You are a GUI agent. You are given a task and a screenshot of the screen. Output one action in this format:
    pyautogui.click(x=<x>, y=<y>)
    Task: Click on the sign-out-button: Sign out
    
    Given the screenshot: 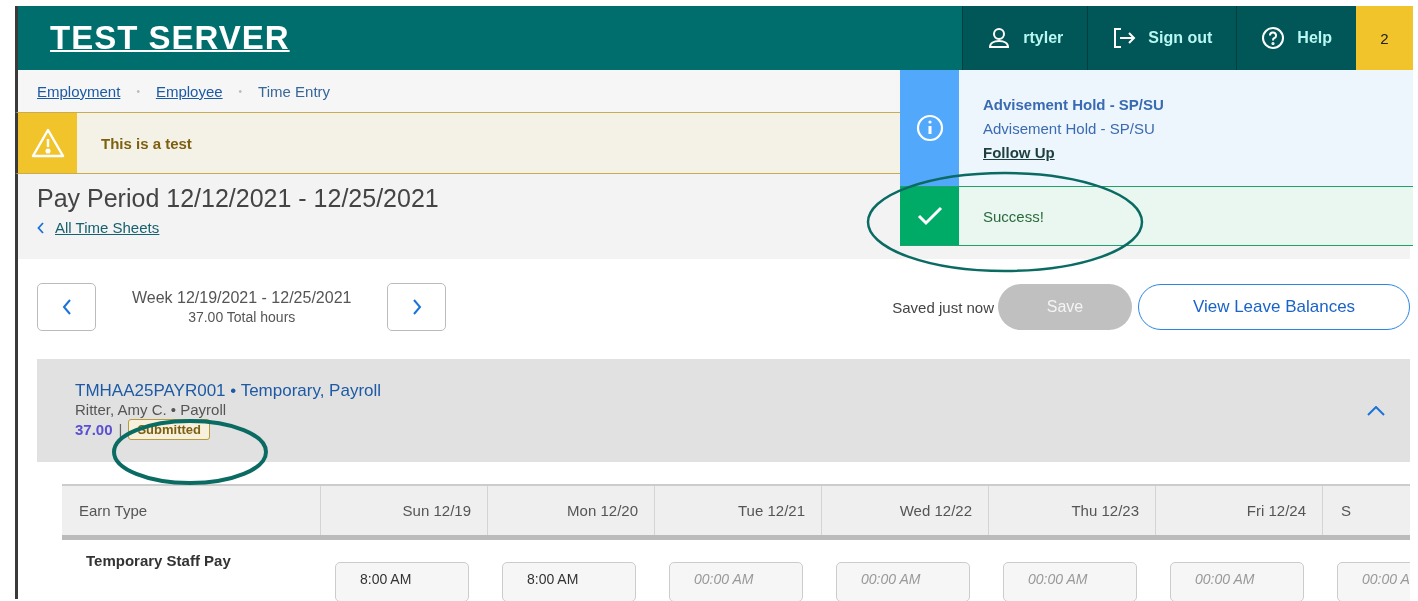 What is the action you would take?
    pyautogui.click(x=1162, y=38)
    